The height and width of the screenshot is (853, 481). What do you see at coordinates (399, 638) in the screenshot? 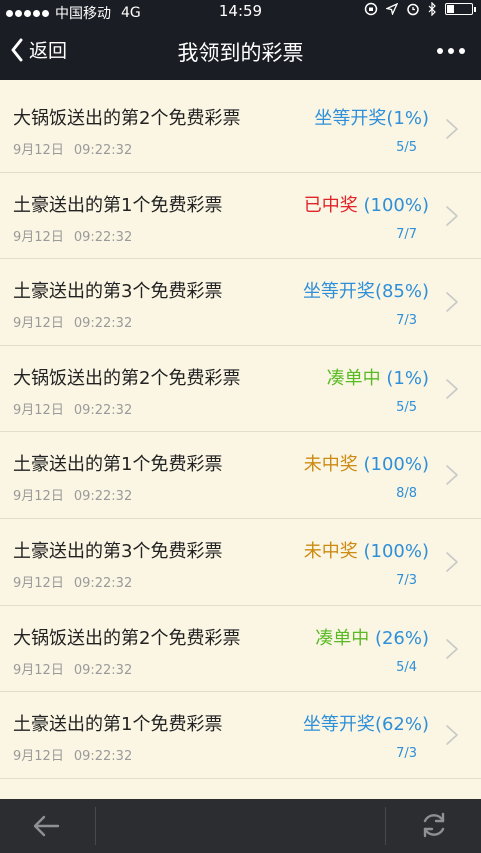
I see `ticket-percent: (26%)` at bounding box center [399, 638].